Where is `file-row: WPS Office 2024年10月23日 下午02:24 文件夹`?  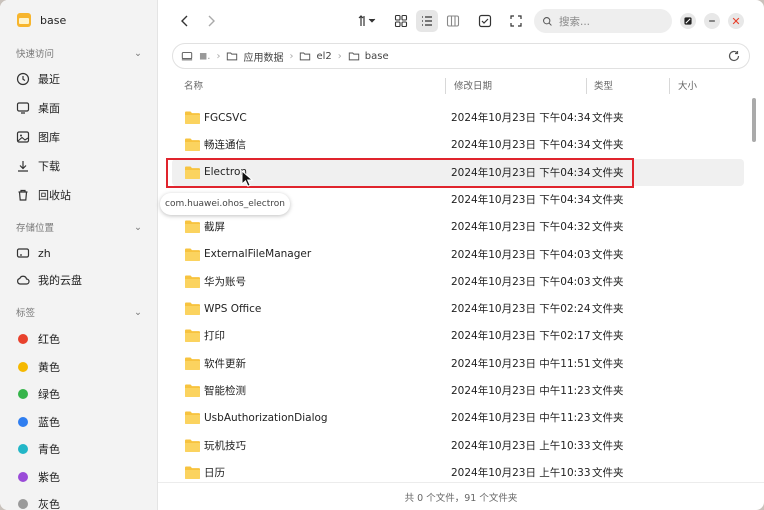
file-row: WPS Office 2024年10月23日 下午02:24 文件夹 is located at coordinates (458, 308).